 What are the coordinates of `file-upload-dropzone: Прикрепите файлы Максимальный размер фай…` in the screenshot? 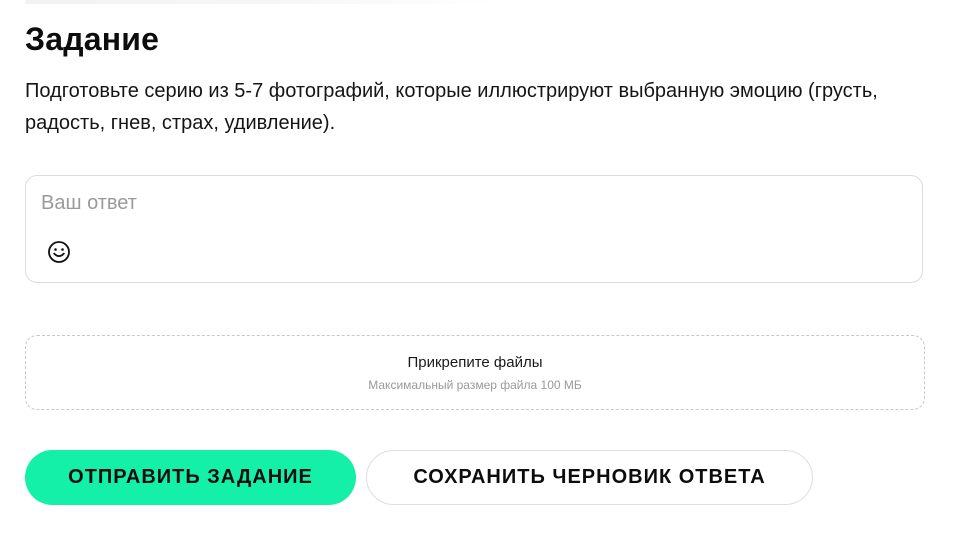 It's located at (475, 372).